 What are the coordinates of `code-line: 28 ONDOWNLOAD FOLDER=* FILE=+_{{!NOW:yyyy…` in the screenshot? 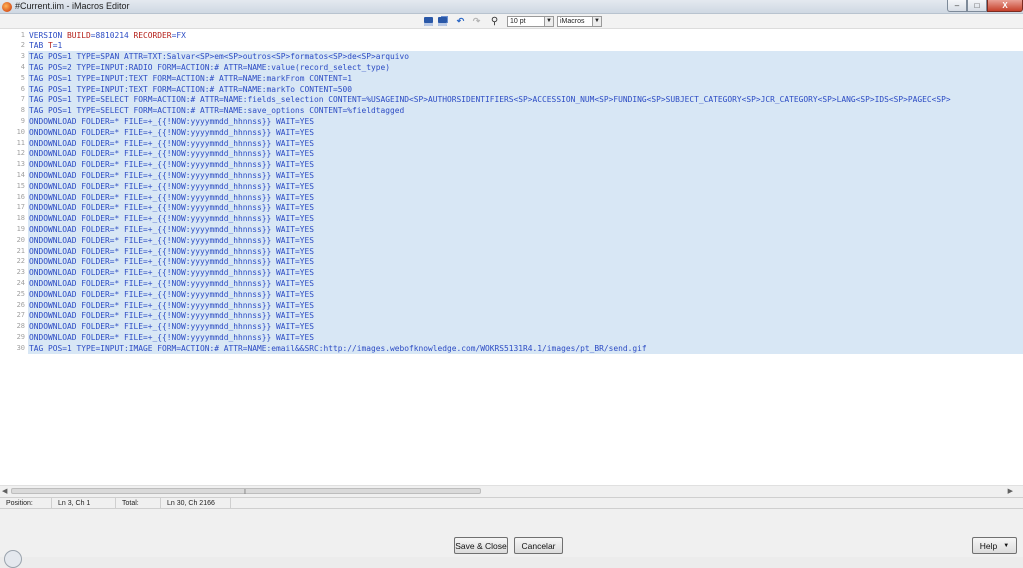 It's located at (511, 327).